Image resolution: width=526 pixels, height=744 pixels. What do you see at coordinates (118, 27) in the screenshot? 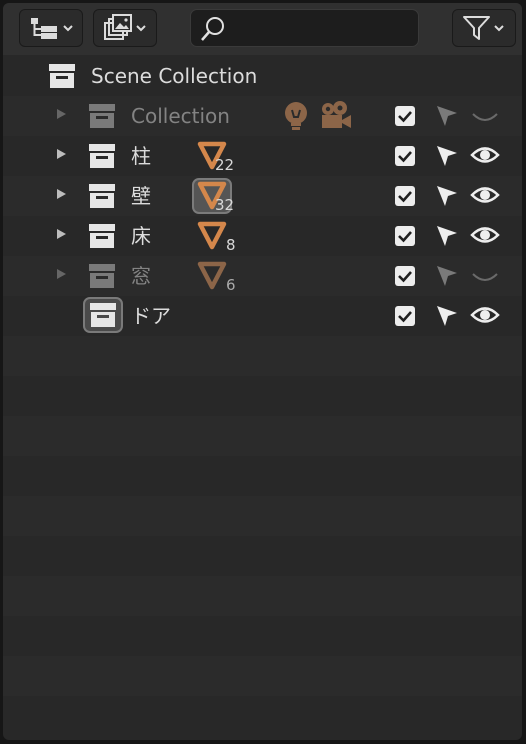
I see `image-stack-icon` at bounding box center [118, 27].